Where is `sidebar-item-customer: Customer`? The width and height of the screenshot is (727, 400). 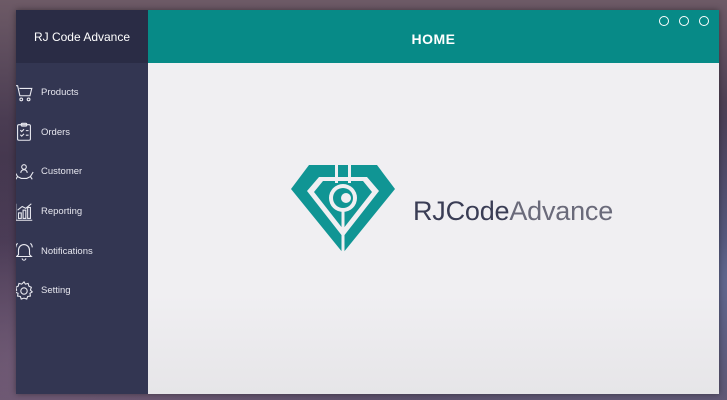
sidebar-item-customer: Customer is located at coordinates (82, 172).